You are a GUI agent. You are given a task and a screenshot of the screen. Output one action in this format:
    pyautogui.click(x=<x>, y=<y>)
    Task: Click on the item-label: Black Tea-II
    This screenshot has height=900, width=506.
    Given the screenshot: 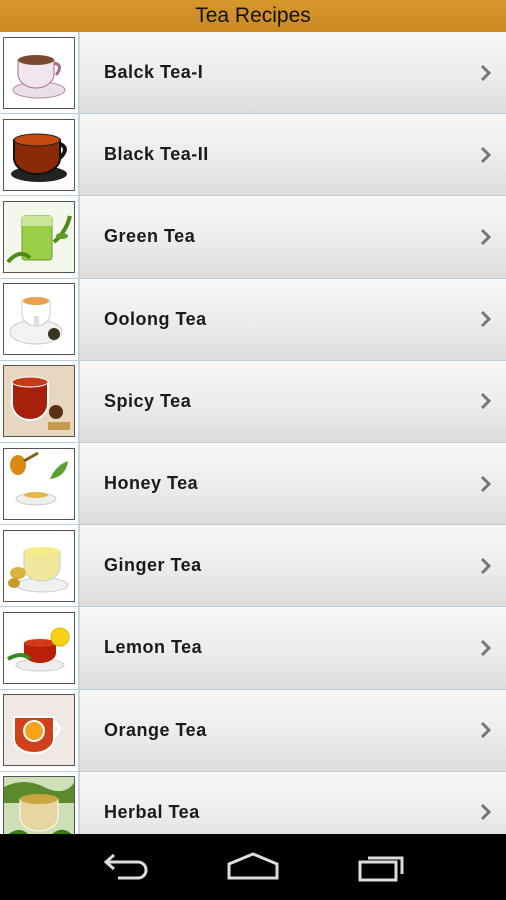 What is the action you would take?
    pyautogui.click(x=156, y=154)
    